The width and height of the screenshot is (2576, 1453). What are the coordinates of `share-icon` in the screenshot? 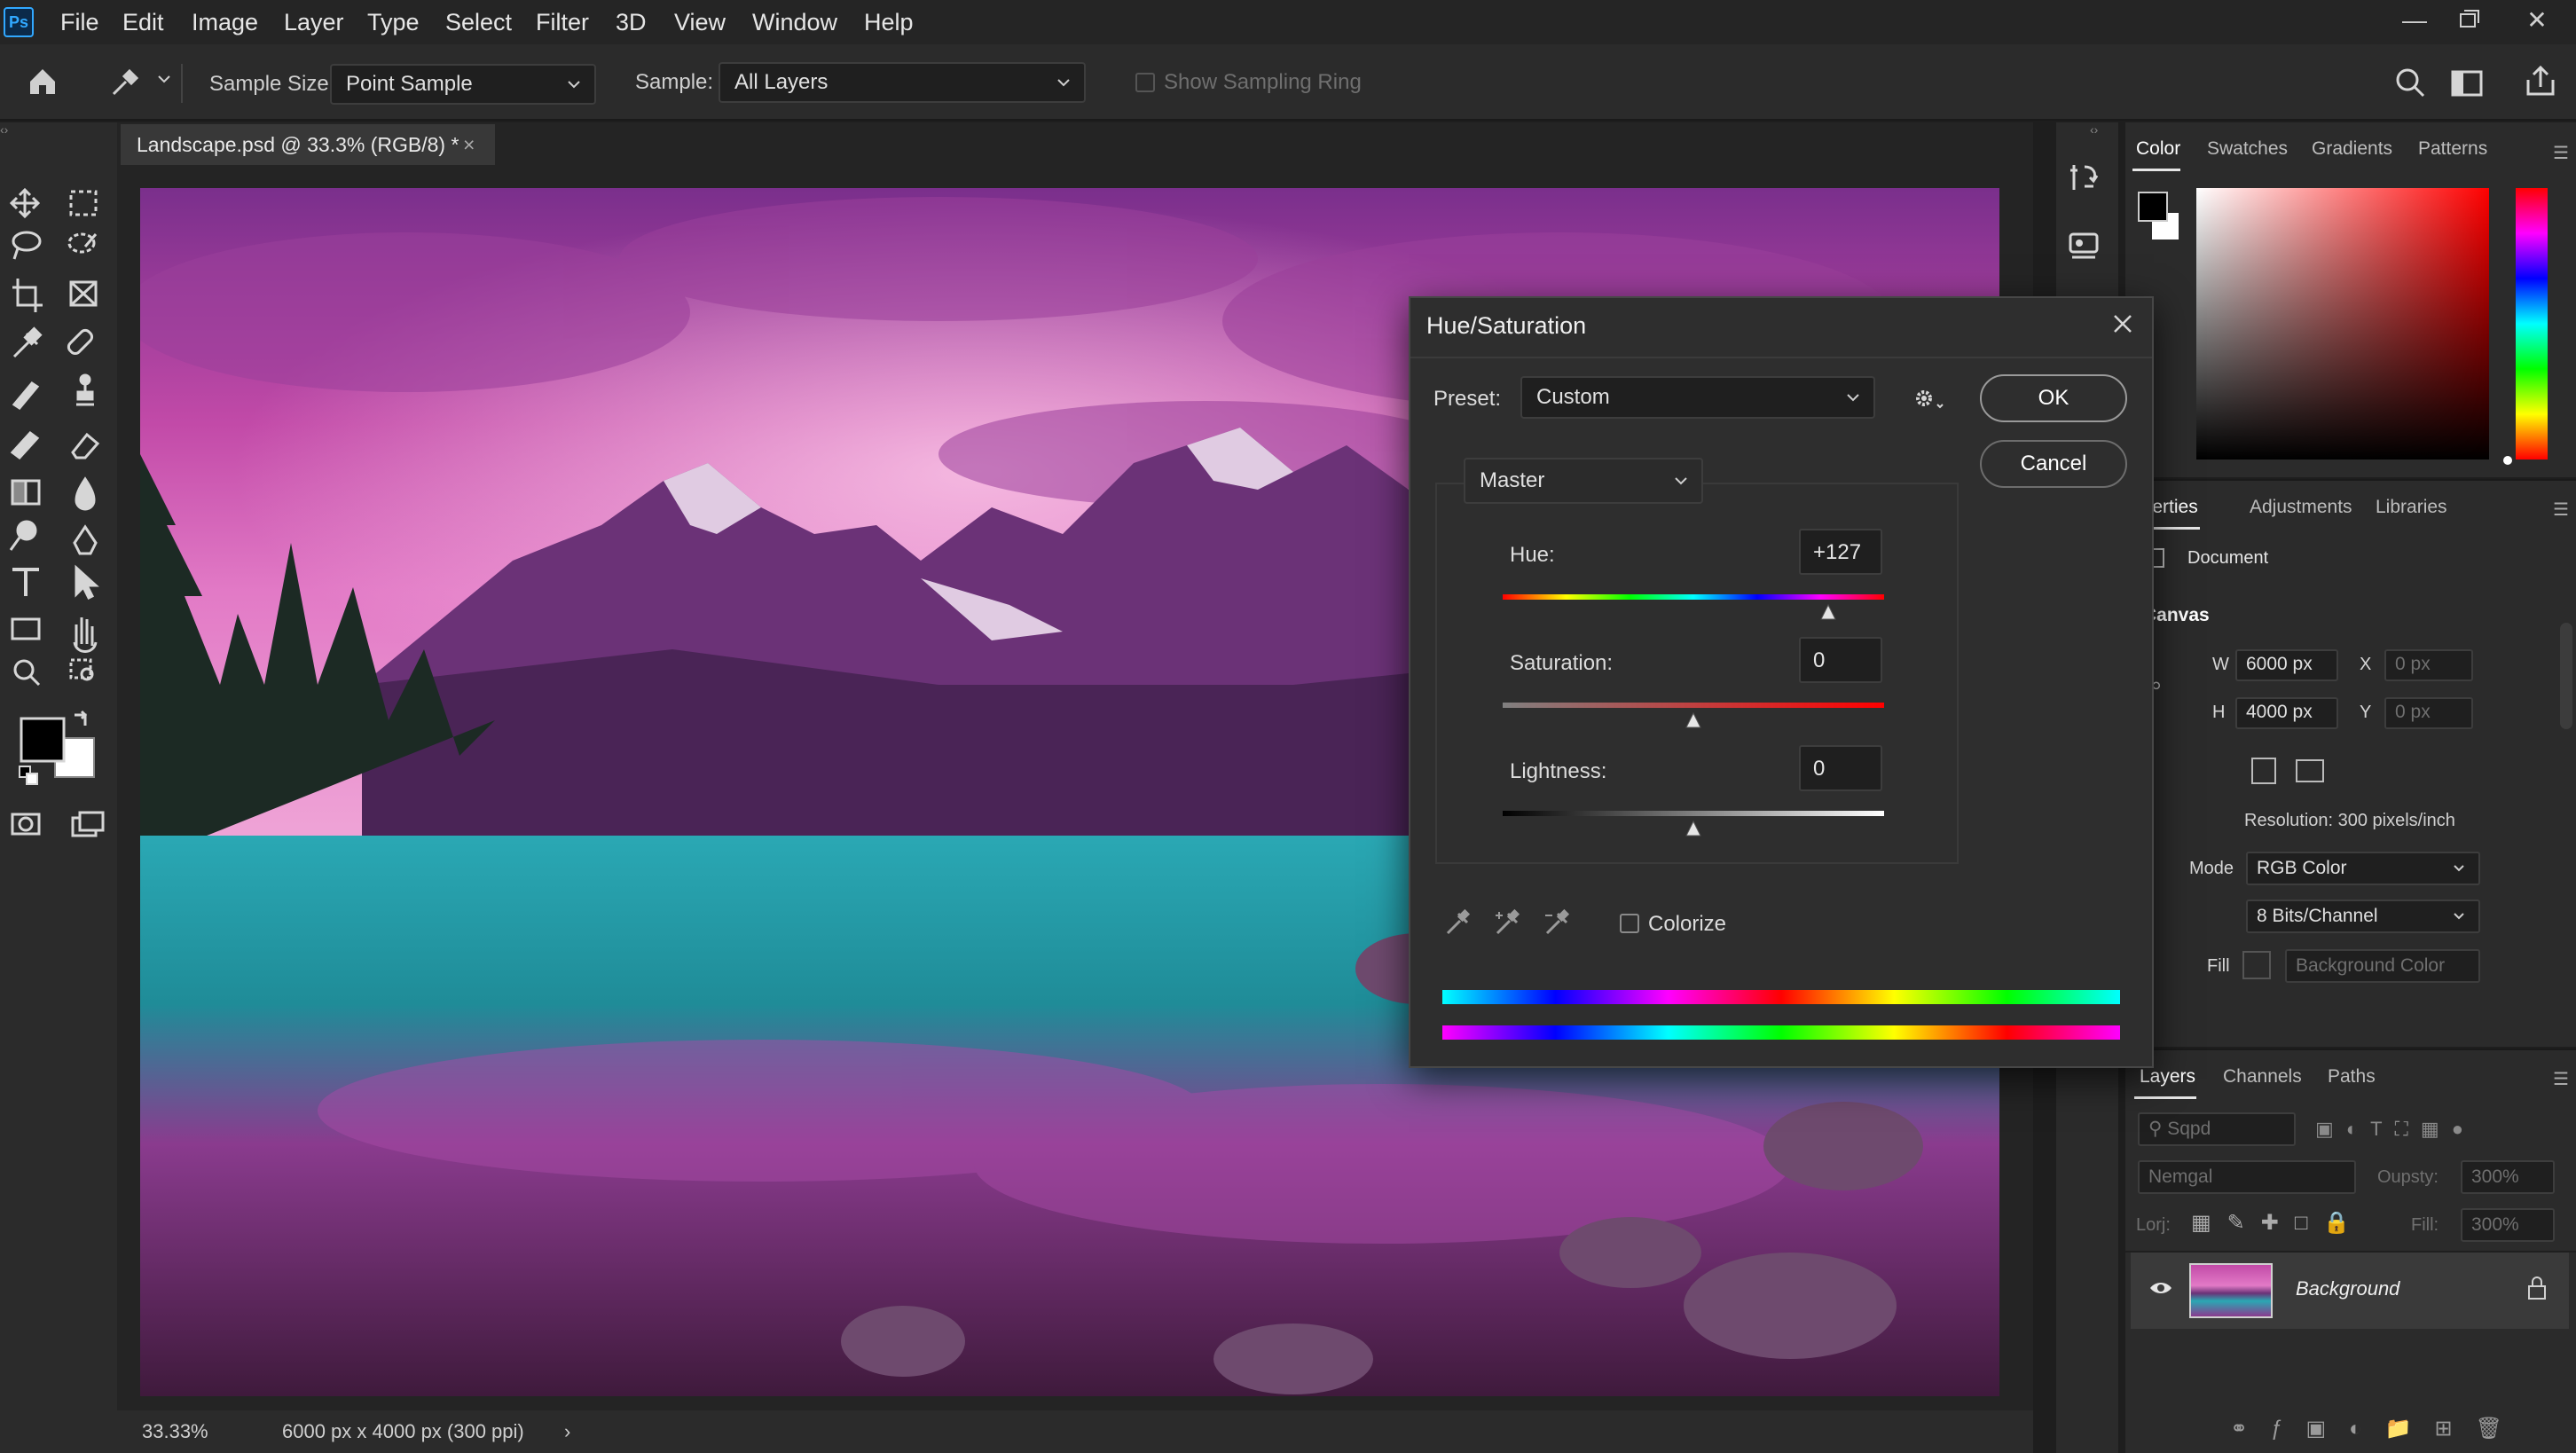 It's located at (2540, 82).